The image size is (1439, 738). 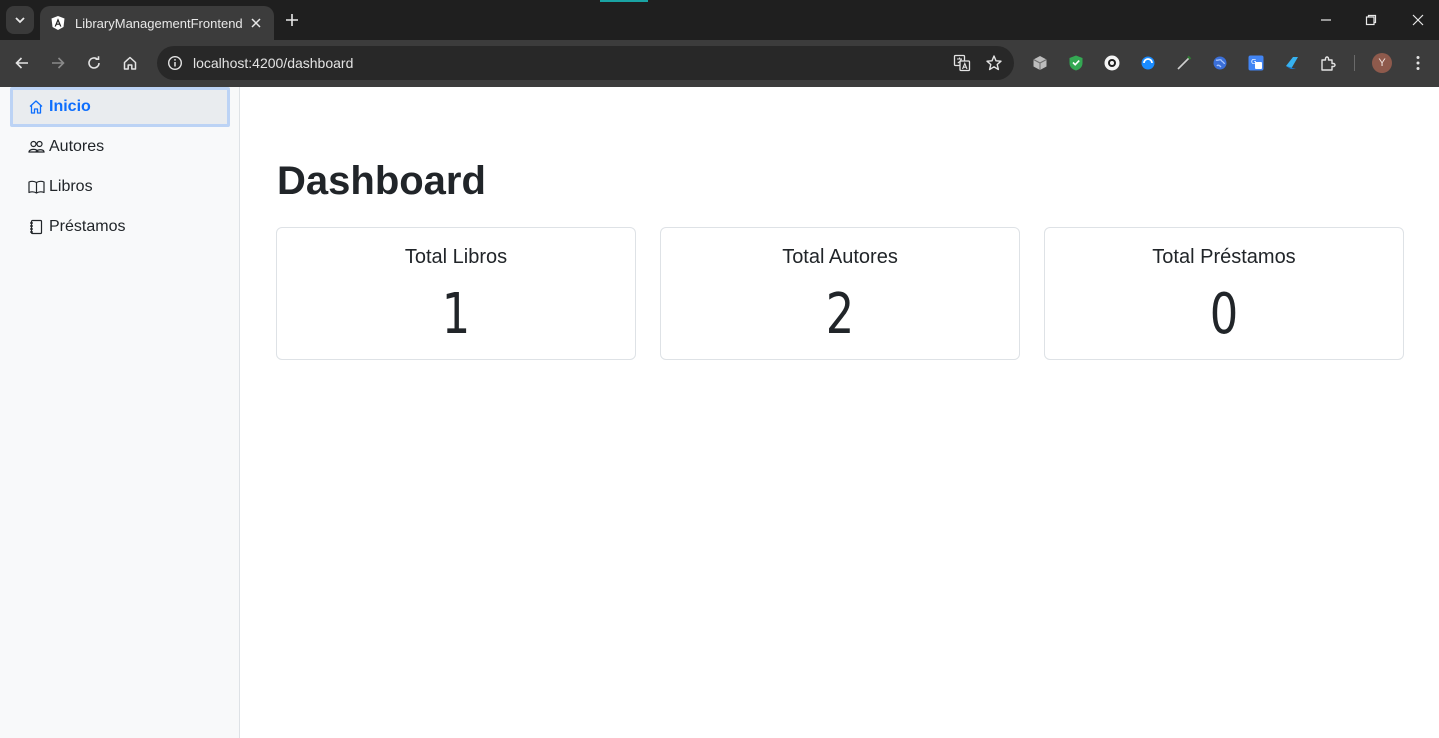 What do you see at coordinates (70, 106) in the screenshot?
I see `sidebar-item-label: Inicio` at bounding box center [70, 106].